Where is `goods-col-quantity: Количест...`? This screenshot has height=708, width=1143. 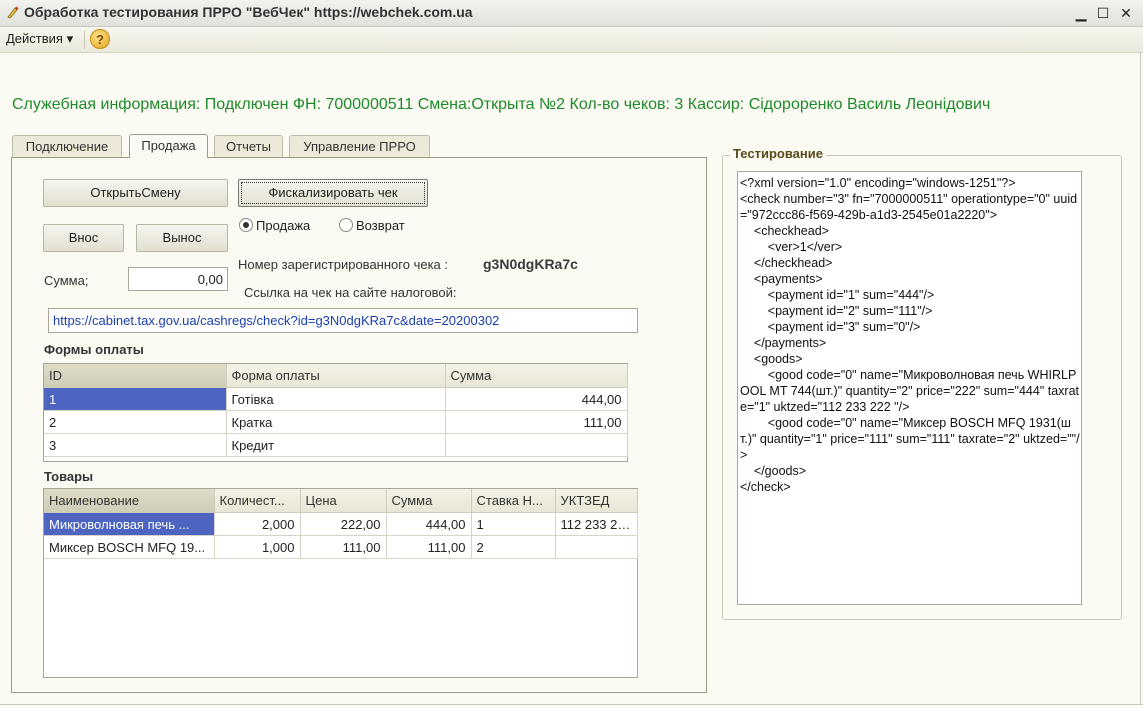
goods-col-quantity: Количест... is located at coordinates (257, 501).